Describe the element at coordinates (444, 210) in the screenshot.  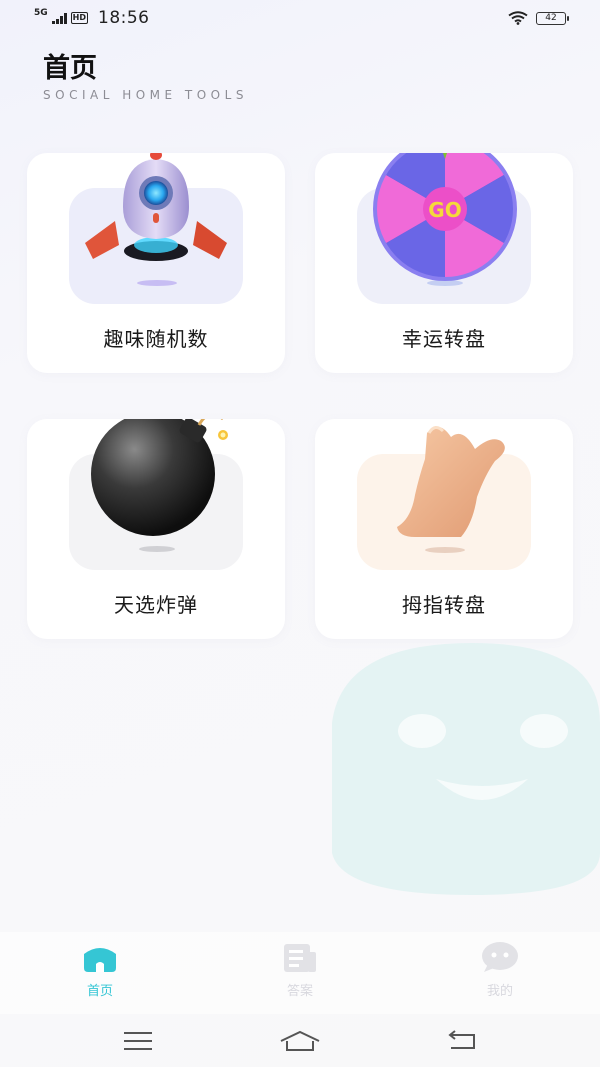
I see `wheel-go-text: GO` at that location.